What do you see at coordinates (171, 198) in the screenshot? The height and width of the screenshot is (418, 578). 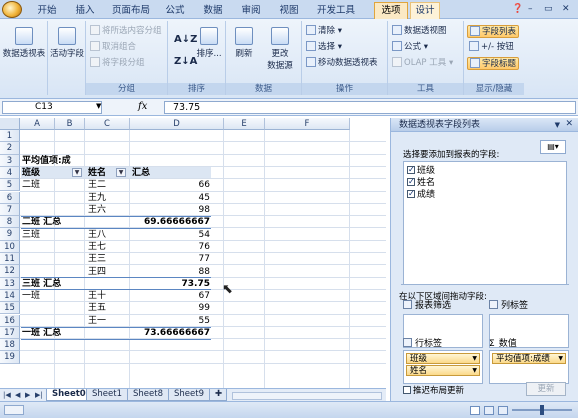 I see `pivot-value-cell: 45` at bounding box center [171, 198].